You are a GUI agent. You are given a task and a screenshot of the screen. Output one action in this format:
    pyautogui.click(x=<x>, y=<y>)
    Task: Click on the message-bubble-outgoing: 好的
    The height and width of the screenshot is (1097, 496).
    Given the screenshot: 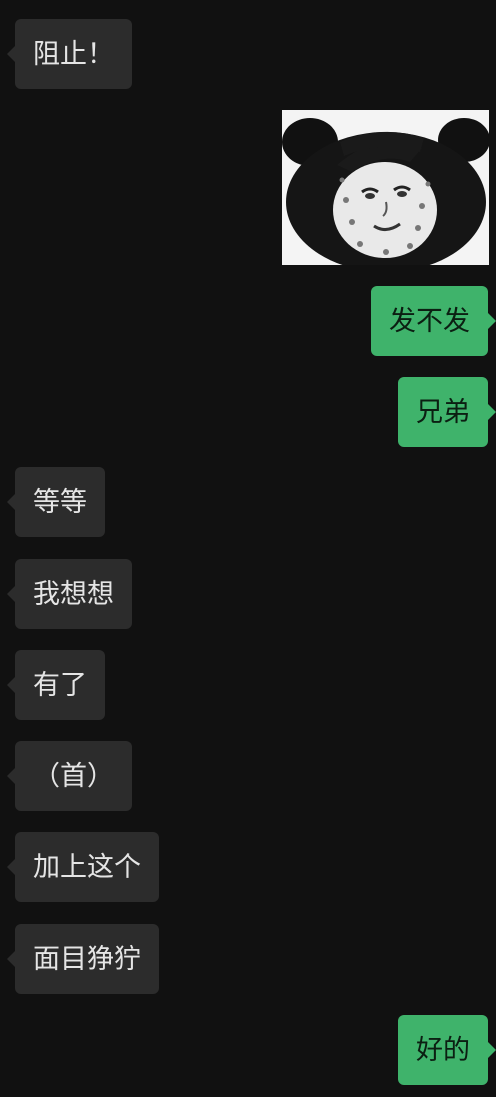 What is the action you would take?
    pyautogui.click(x=447, y=1050)
    